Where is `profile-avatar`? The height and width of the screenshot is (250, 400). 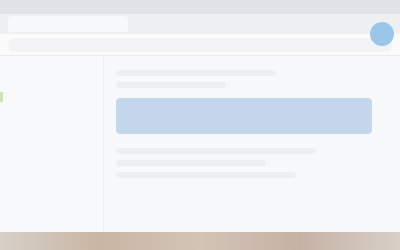
profile-avatar is located at coordinates (382, 34).